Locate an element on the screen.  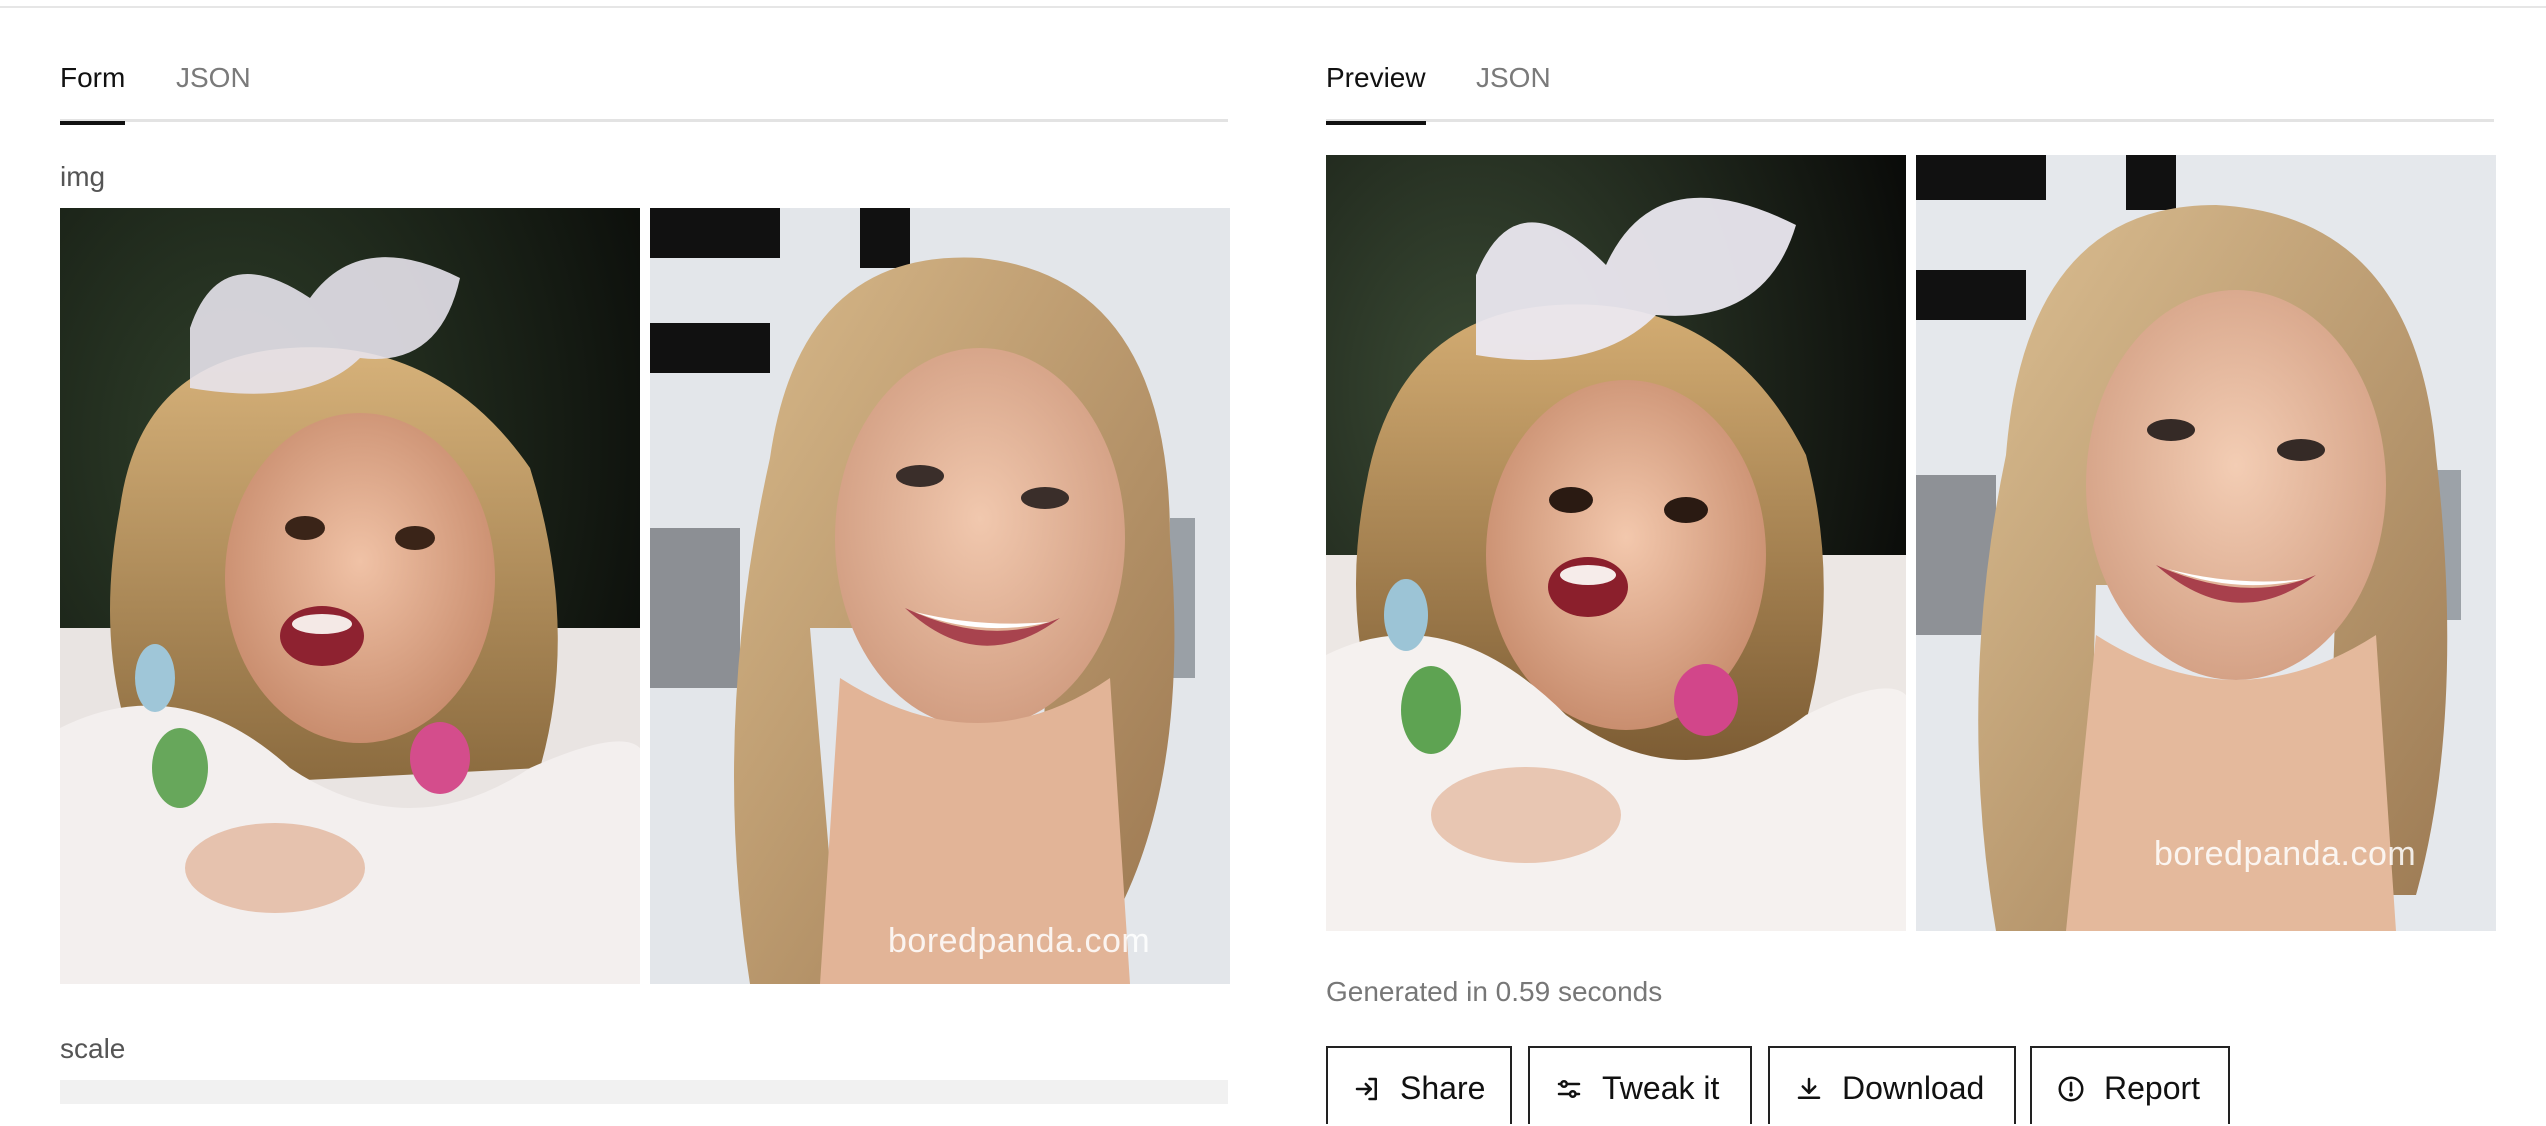
top-divider is located at coordinates (1273, 4).